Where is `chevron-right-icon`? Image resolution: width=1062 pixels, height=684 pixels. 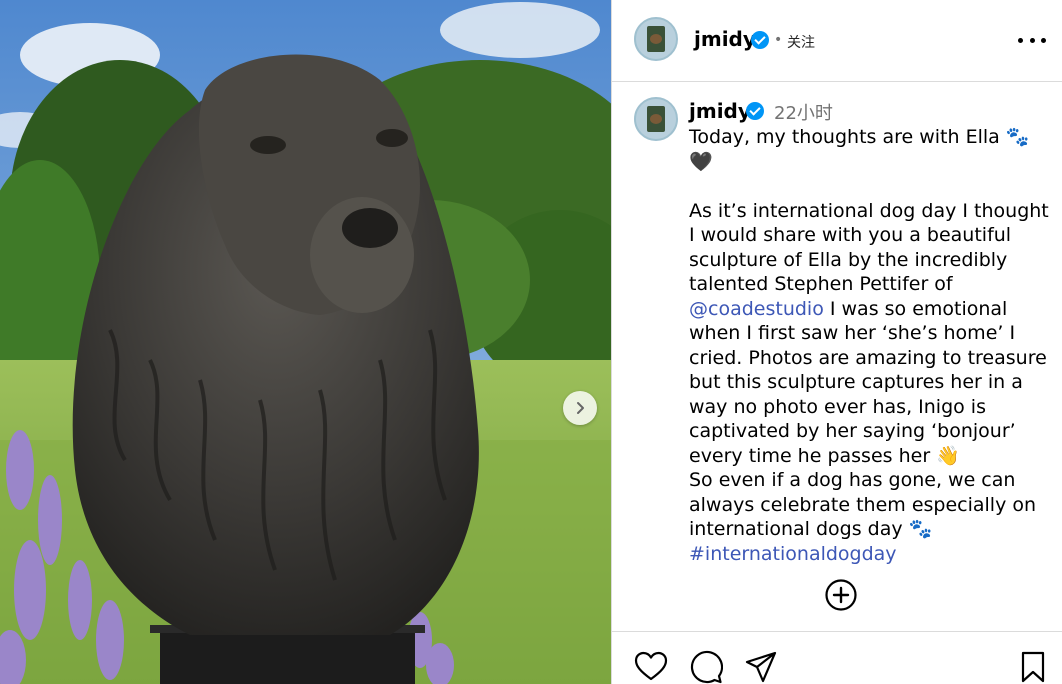 chevron-right-icon is located at coordinates (580, 408).